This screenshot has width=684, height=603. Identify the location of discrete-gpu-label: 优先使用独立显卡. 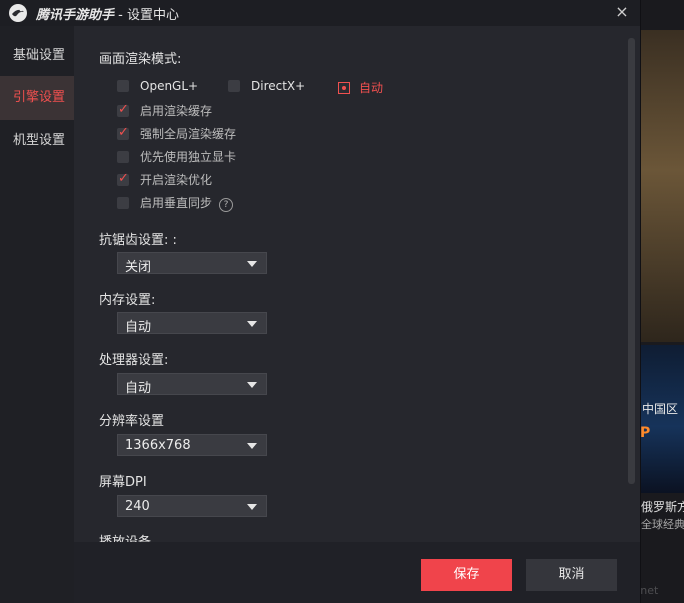
(188, 157).